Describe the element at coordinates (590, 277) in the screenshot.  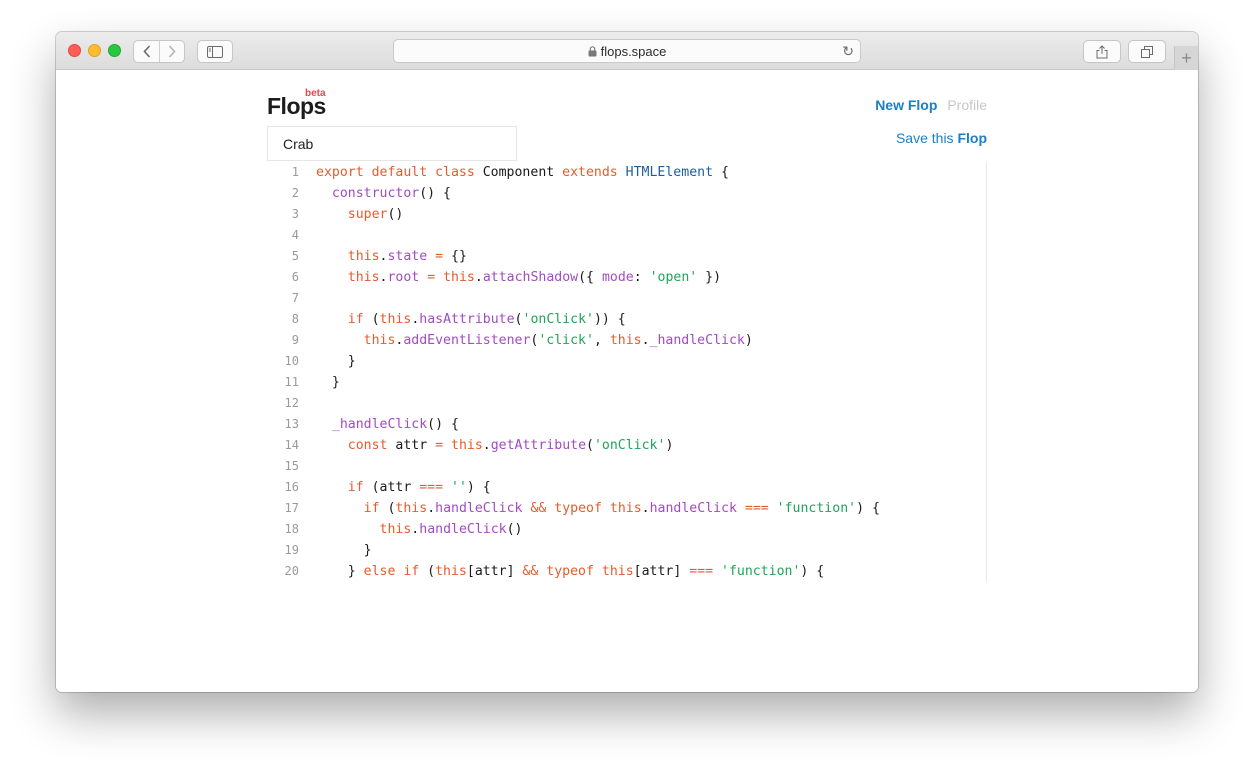
I see `code-token: ({` at that location.